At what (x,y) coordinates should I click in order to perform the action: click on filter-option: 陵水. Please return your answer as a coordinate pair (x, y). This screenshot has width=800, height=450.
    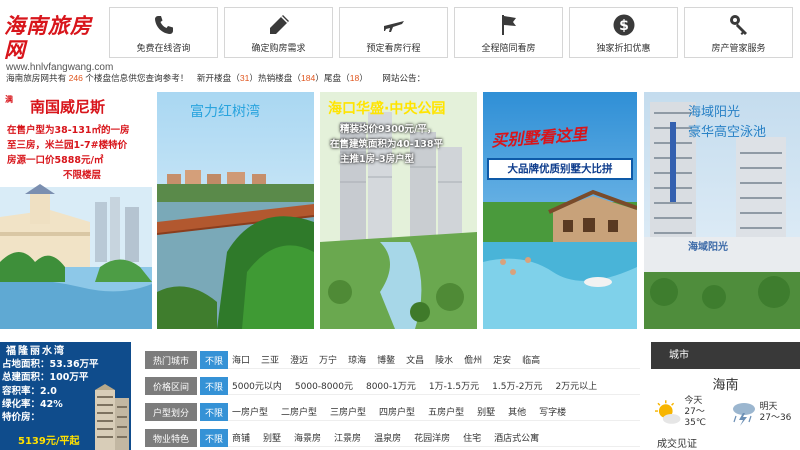
    Looking at the image, I should click on (444, 359).